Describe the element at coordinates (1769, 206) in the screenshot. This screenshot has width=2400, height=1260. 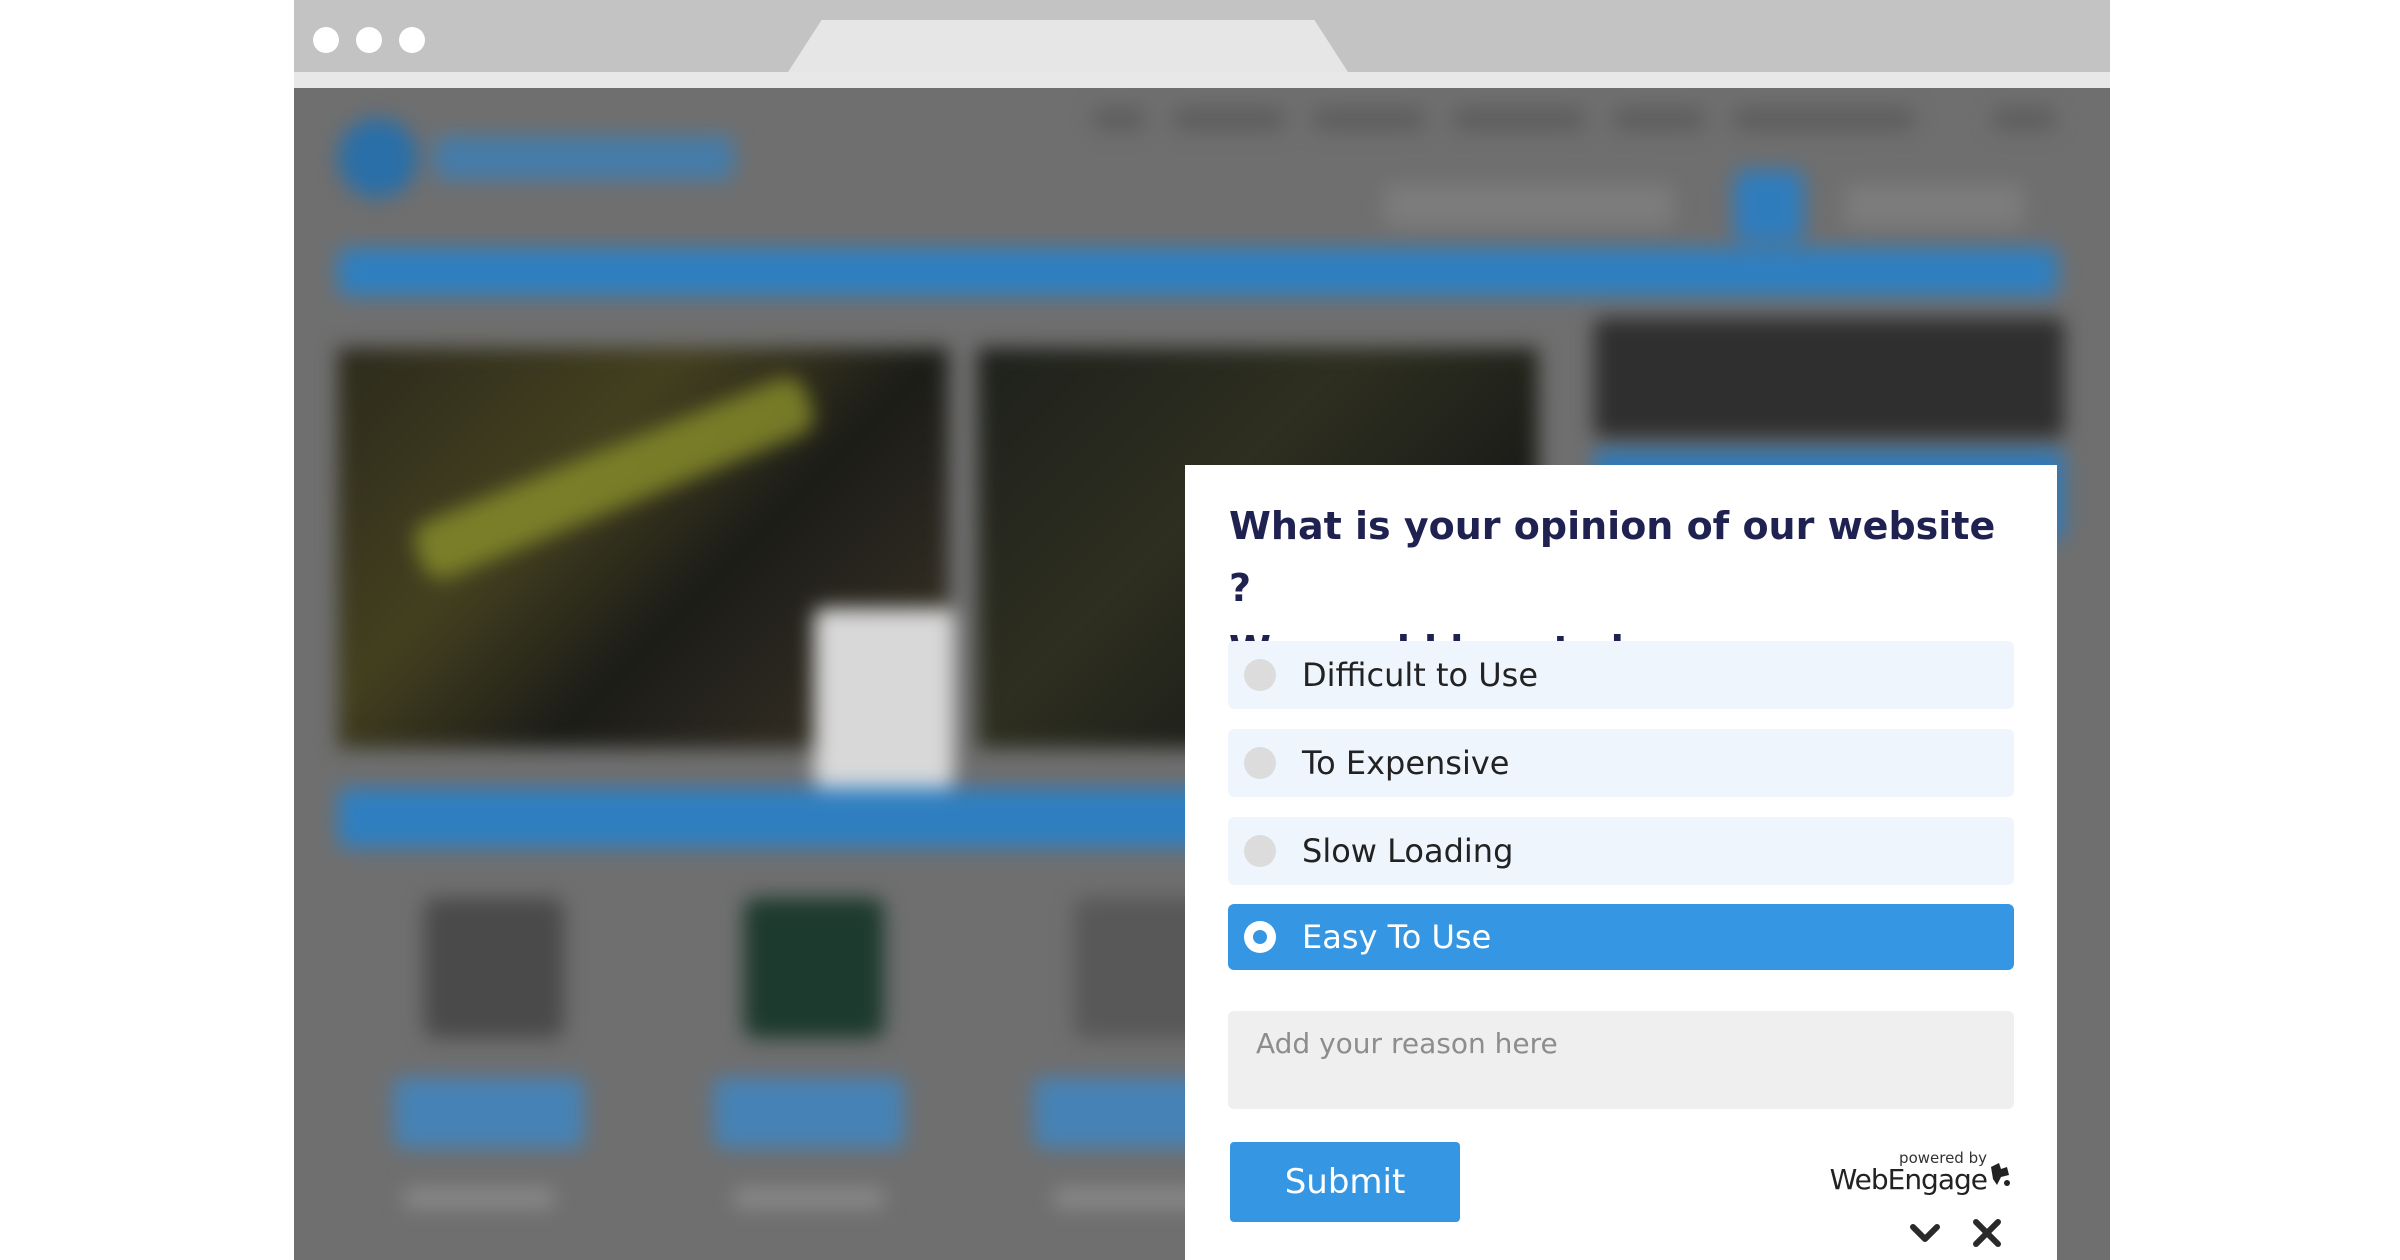
I see `site-search-button` at that location.